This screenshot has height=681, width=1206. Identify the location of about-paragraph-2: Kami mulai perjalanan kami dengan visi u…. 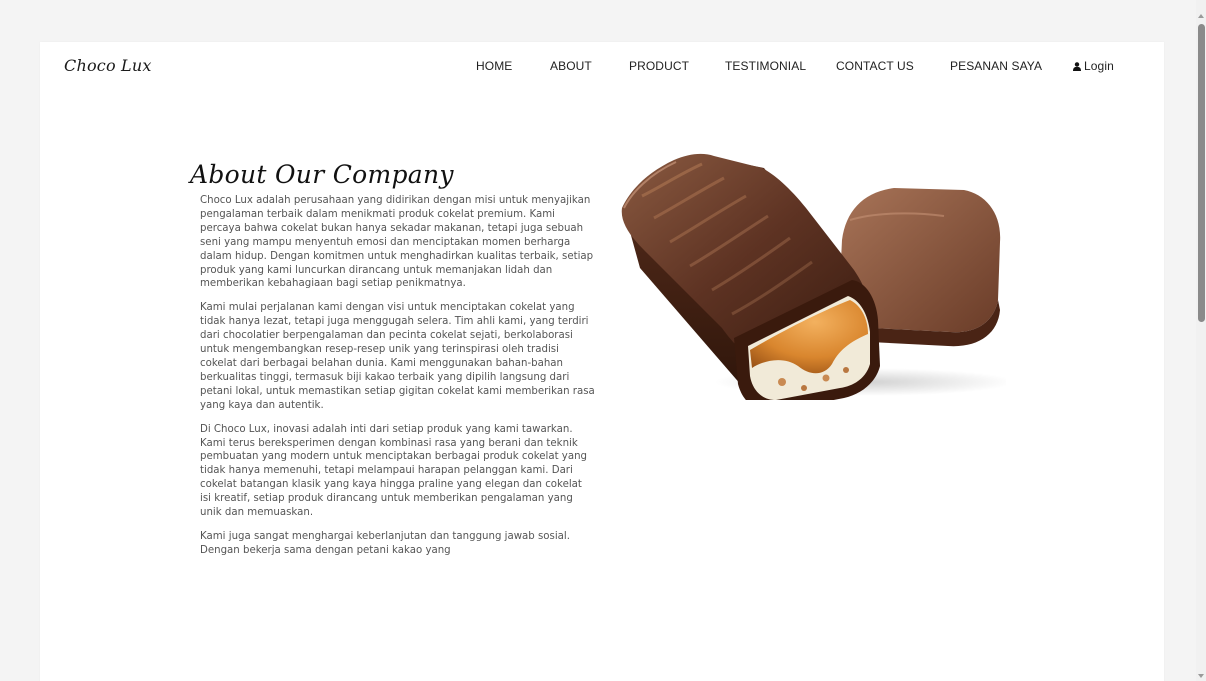
(397, 356).